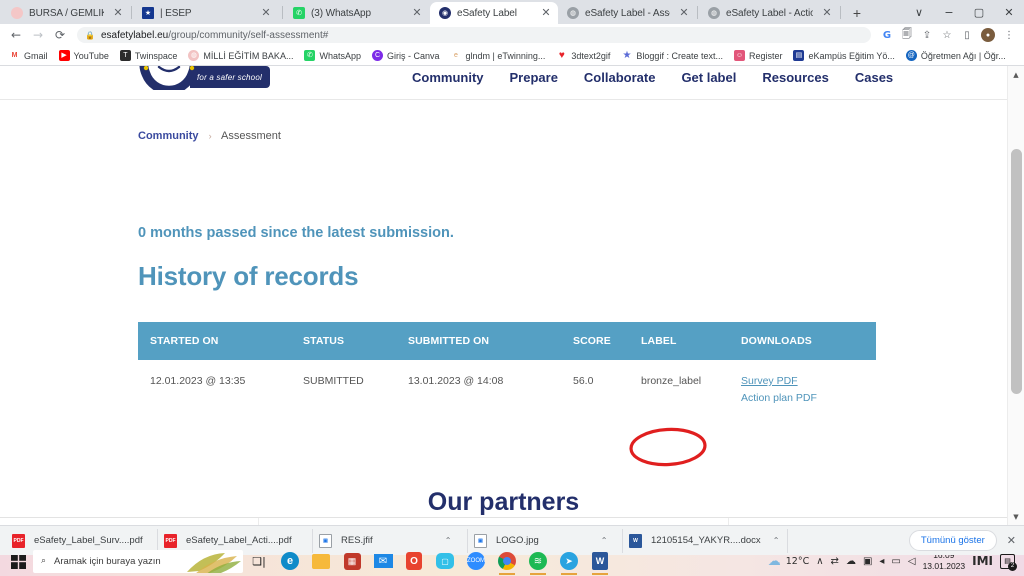 The width and height of the screenshot is (1024, 576). Describe the element at coordinates (534, 77) in the screenshot. I see `nav-link-prepare: Prepare` at that location.